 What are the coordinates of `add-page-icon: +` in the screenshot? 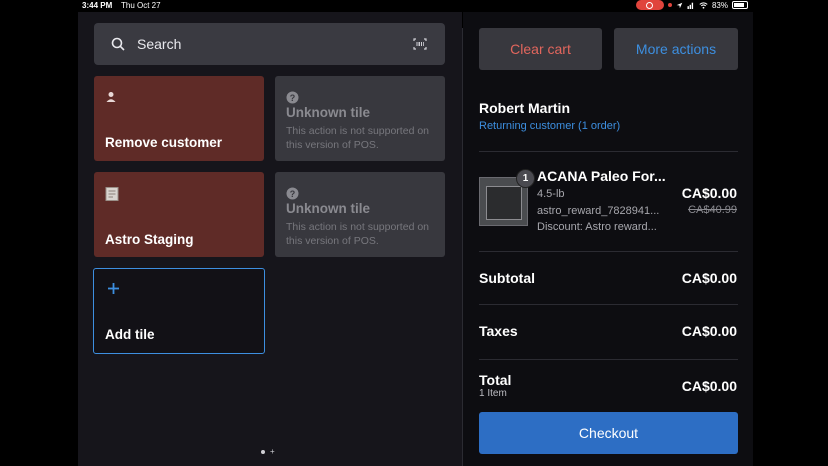 It's located at (272, 451).